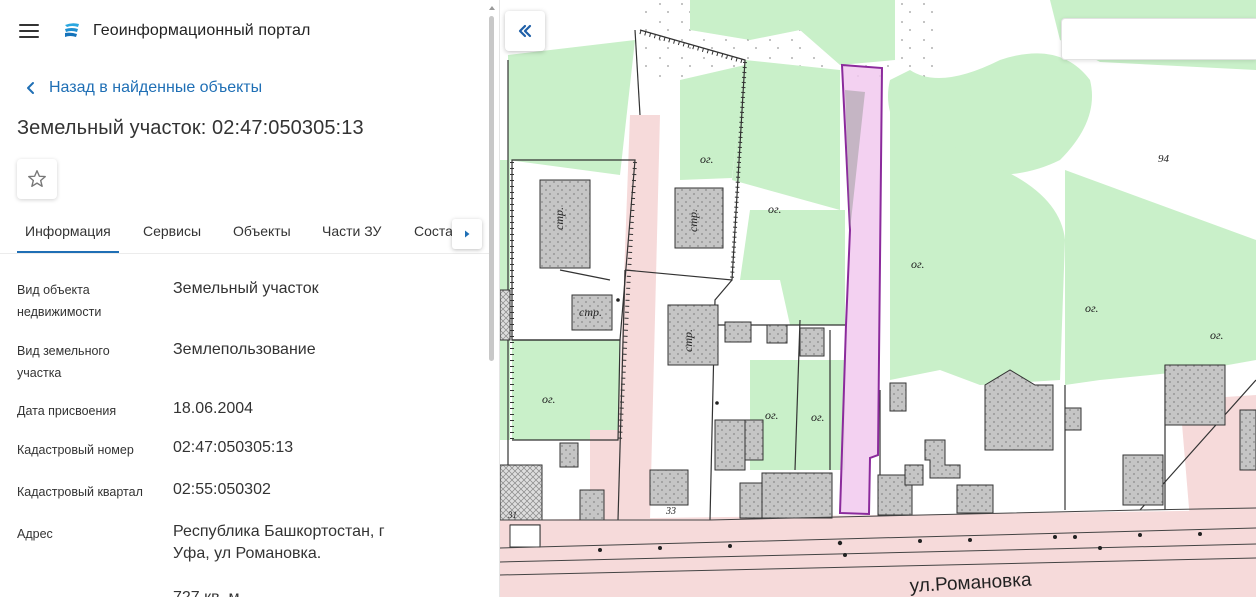 Image resolution: width=1256 pixels, height=597 pixels. I want to click on top-bar: Геоинформационный портал, so click(249, 31).